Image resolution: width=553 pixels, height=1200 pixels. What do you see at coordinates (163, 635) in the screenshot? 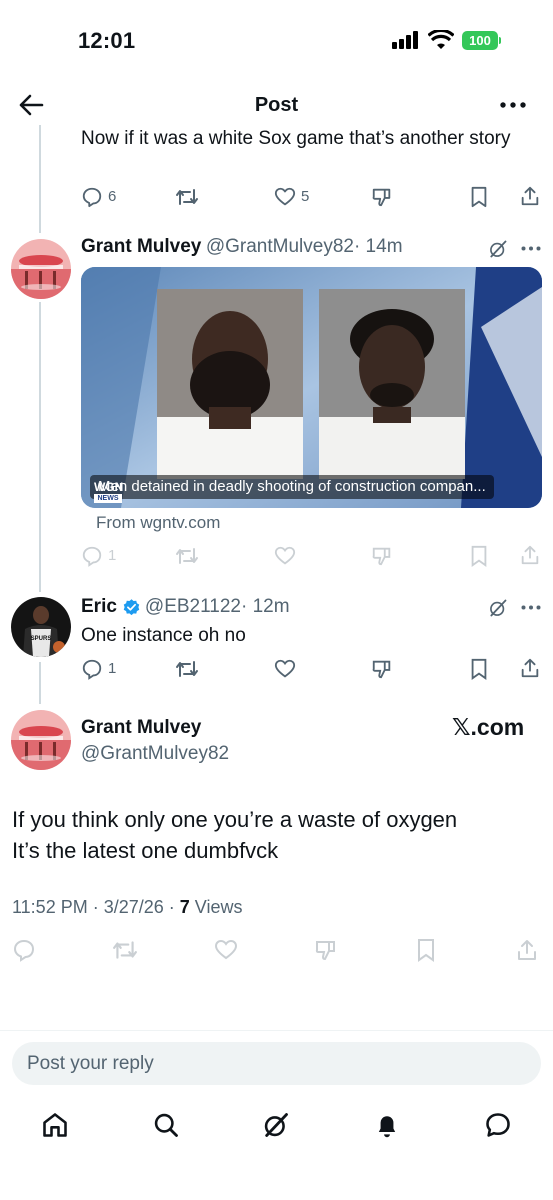
I see `tweet-text: One instance oh no` at bounding box center [163, 635].